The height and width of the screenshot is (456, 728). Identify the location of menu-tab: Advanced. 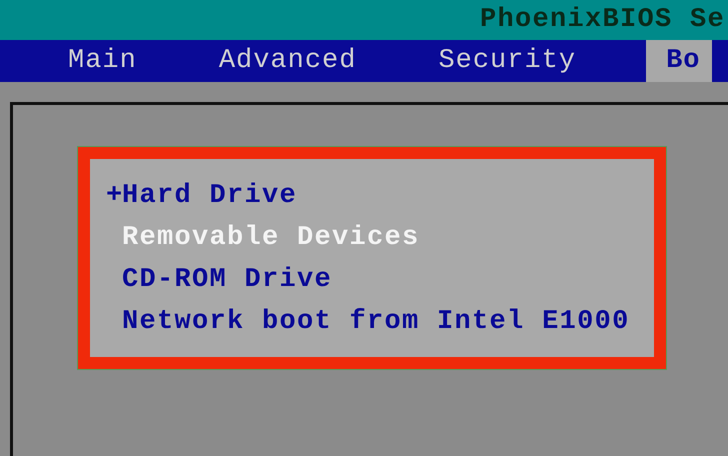
(287, 61).